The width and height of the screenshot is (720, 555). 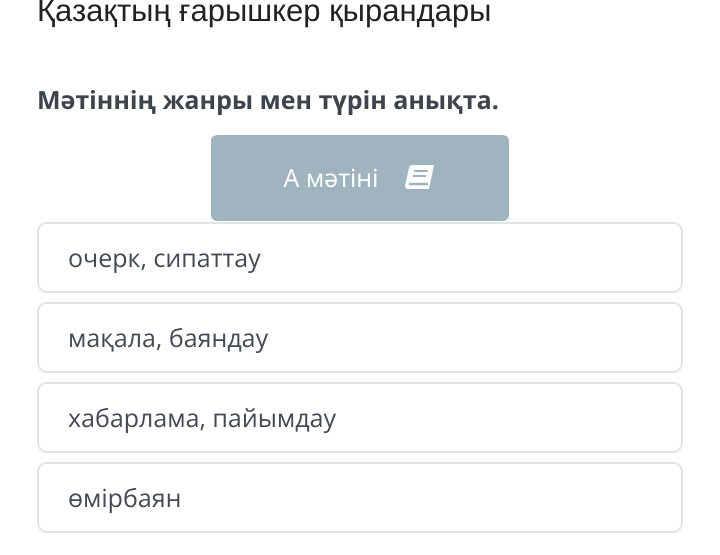 What do you see at coordinates (360, 417) in the screenshot?
I see `answer-option: хабарлама, пайымдау` at bounding box center [360, 417].